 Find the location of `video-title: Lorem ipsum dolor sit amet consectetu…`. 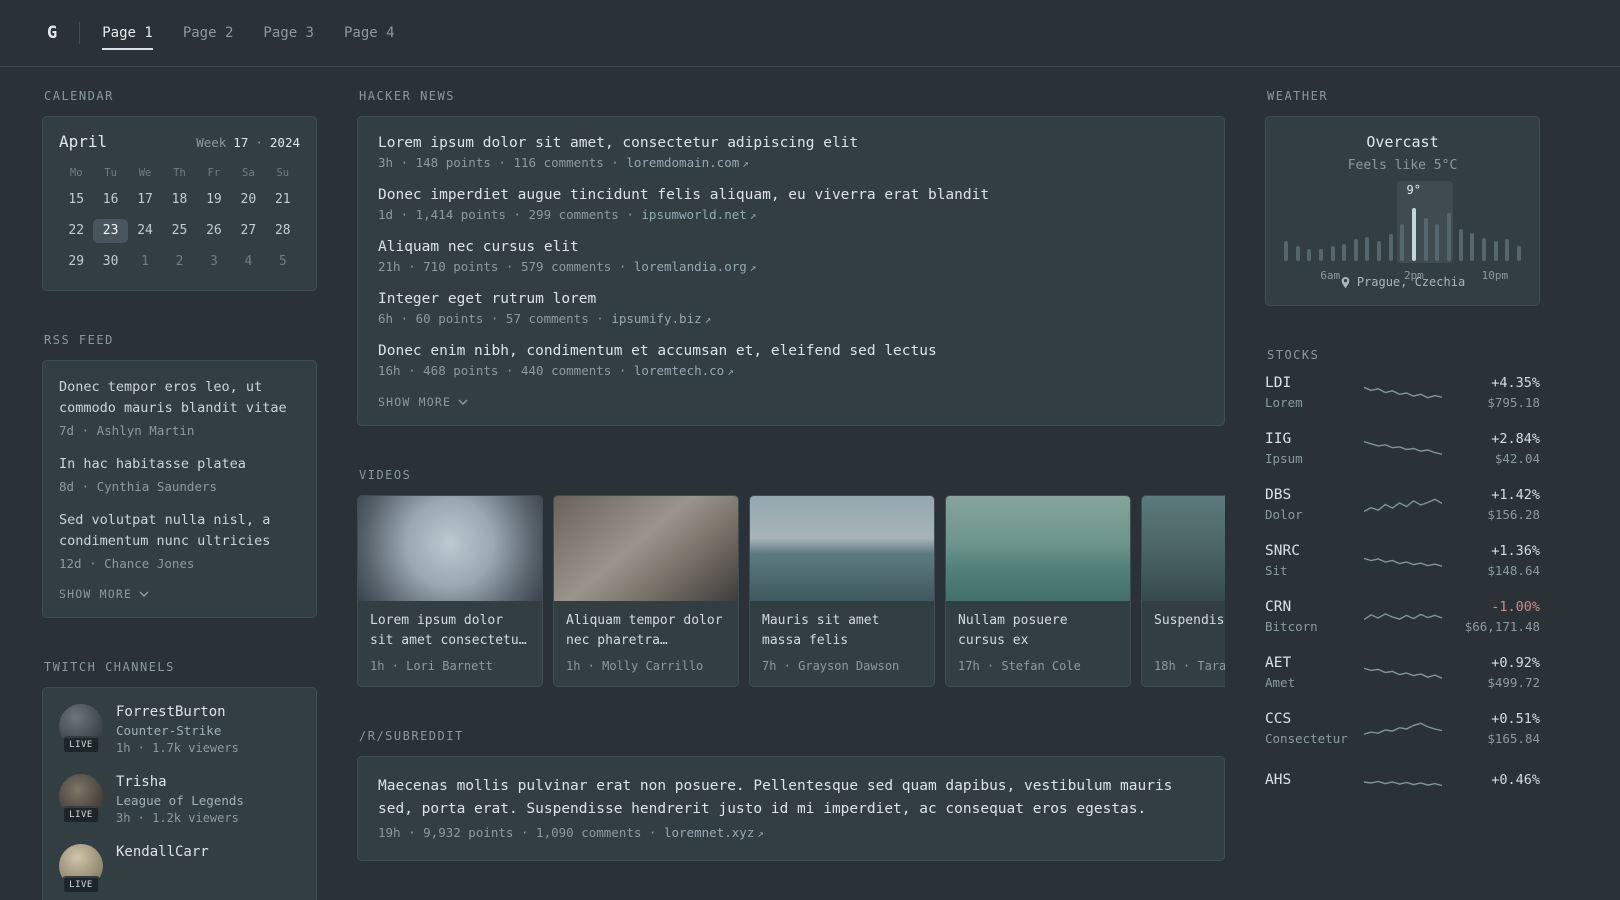

video-title: Lorem ipsum dolor sit amet consectetu… is located at coordinates (450, 630).